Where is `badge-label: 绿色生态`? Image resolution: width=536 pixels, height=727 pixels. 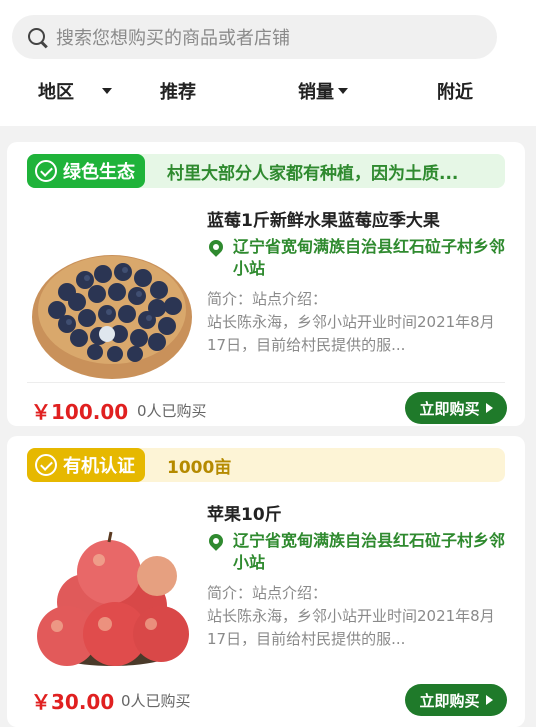
badge-label: 绿色生态 is located at coordinates (99, 172).